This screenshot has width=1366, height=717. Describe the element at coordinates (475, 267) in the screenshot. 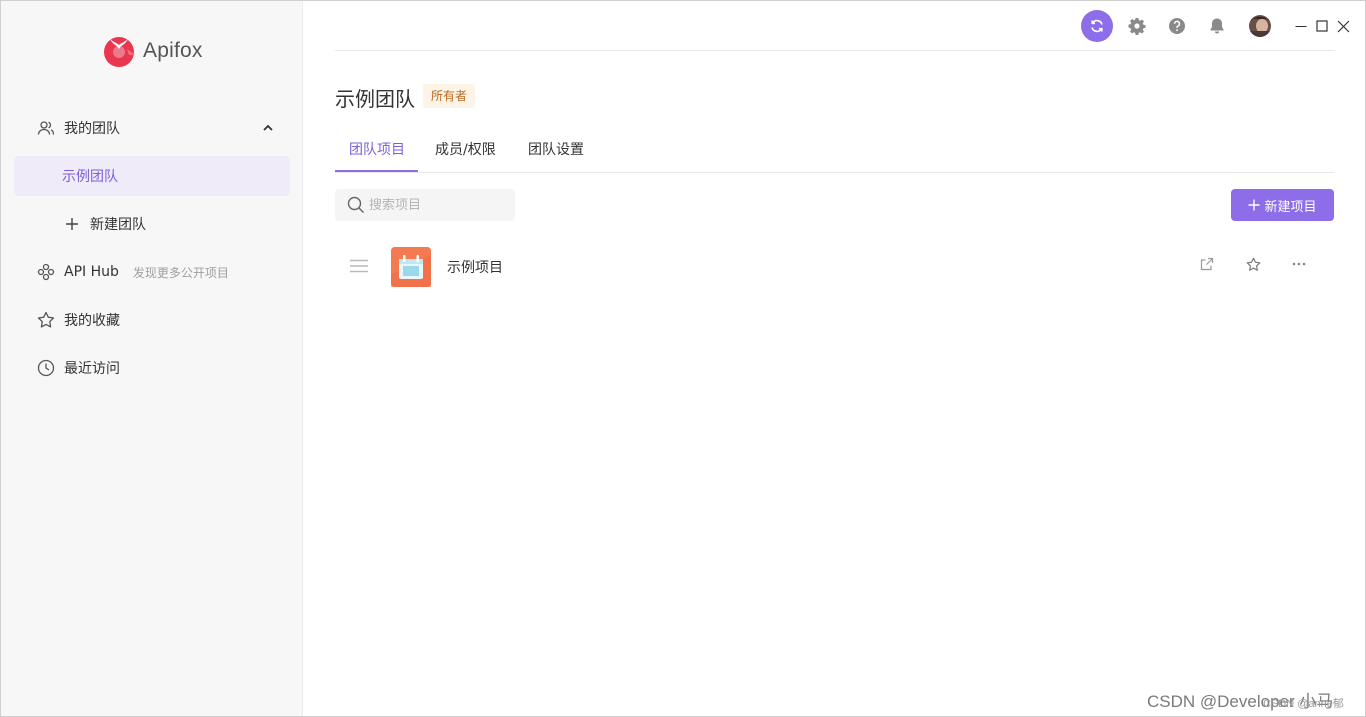

I see `project-name: 示例项目` at that location.